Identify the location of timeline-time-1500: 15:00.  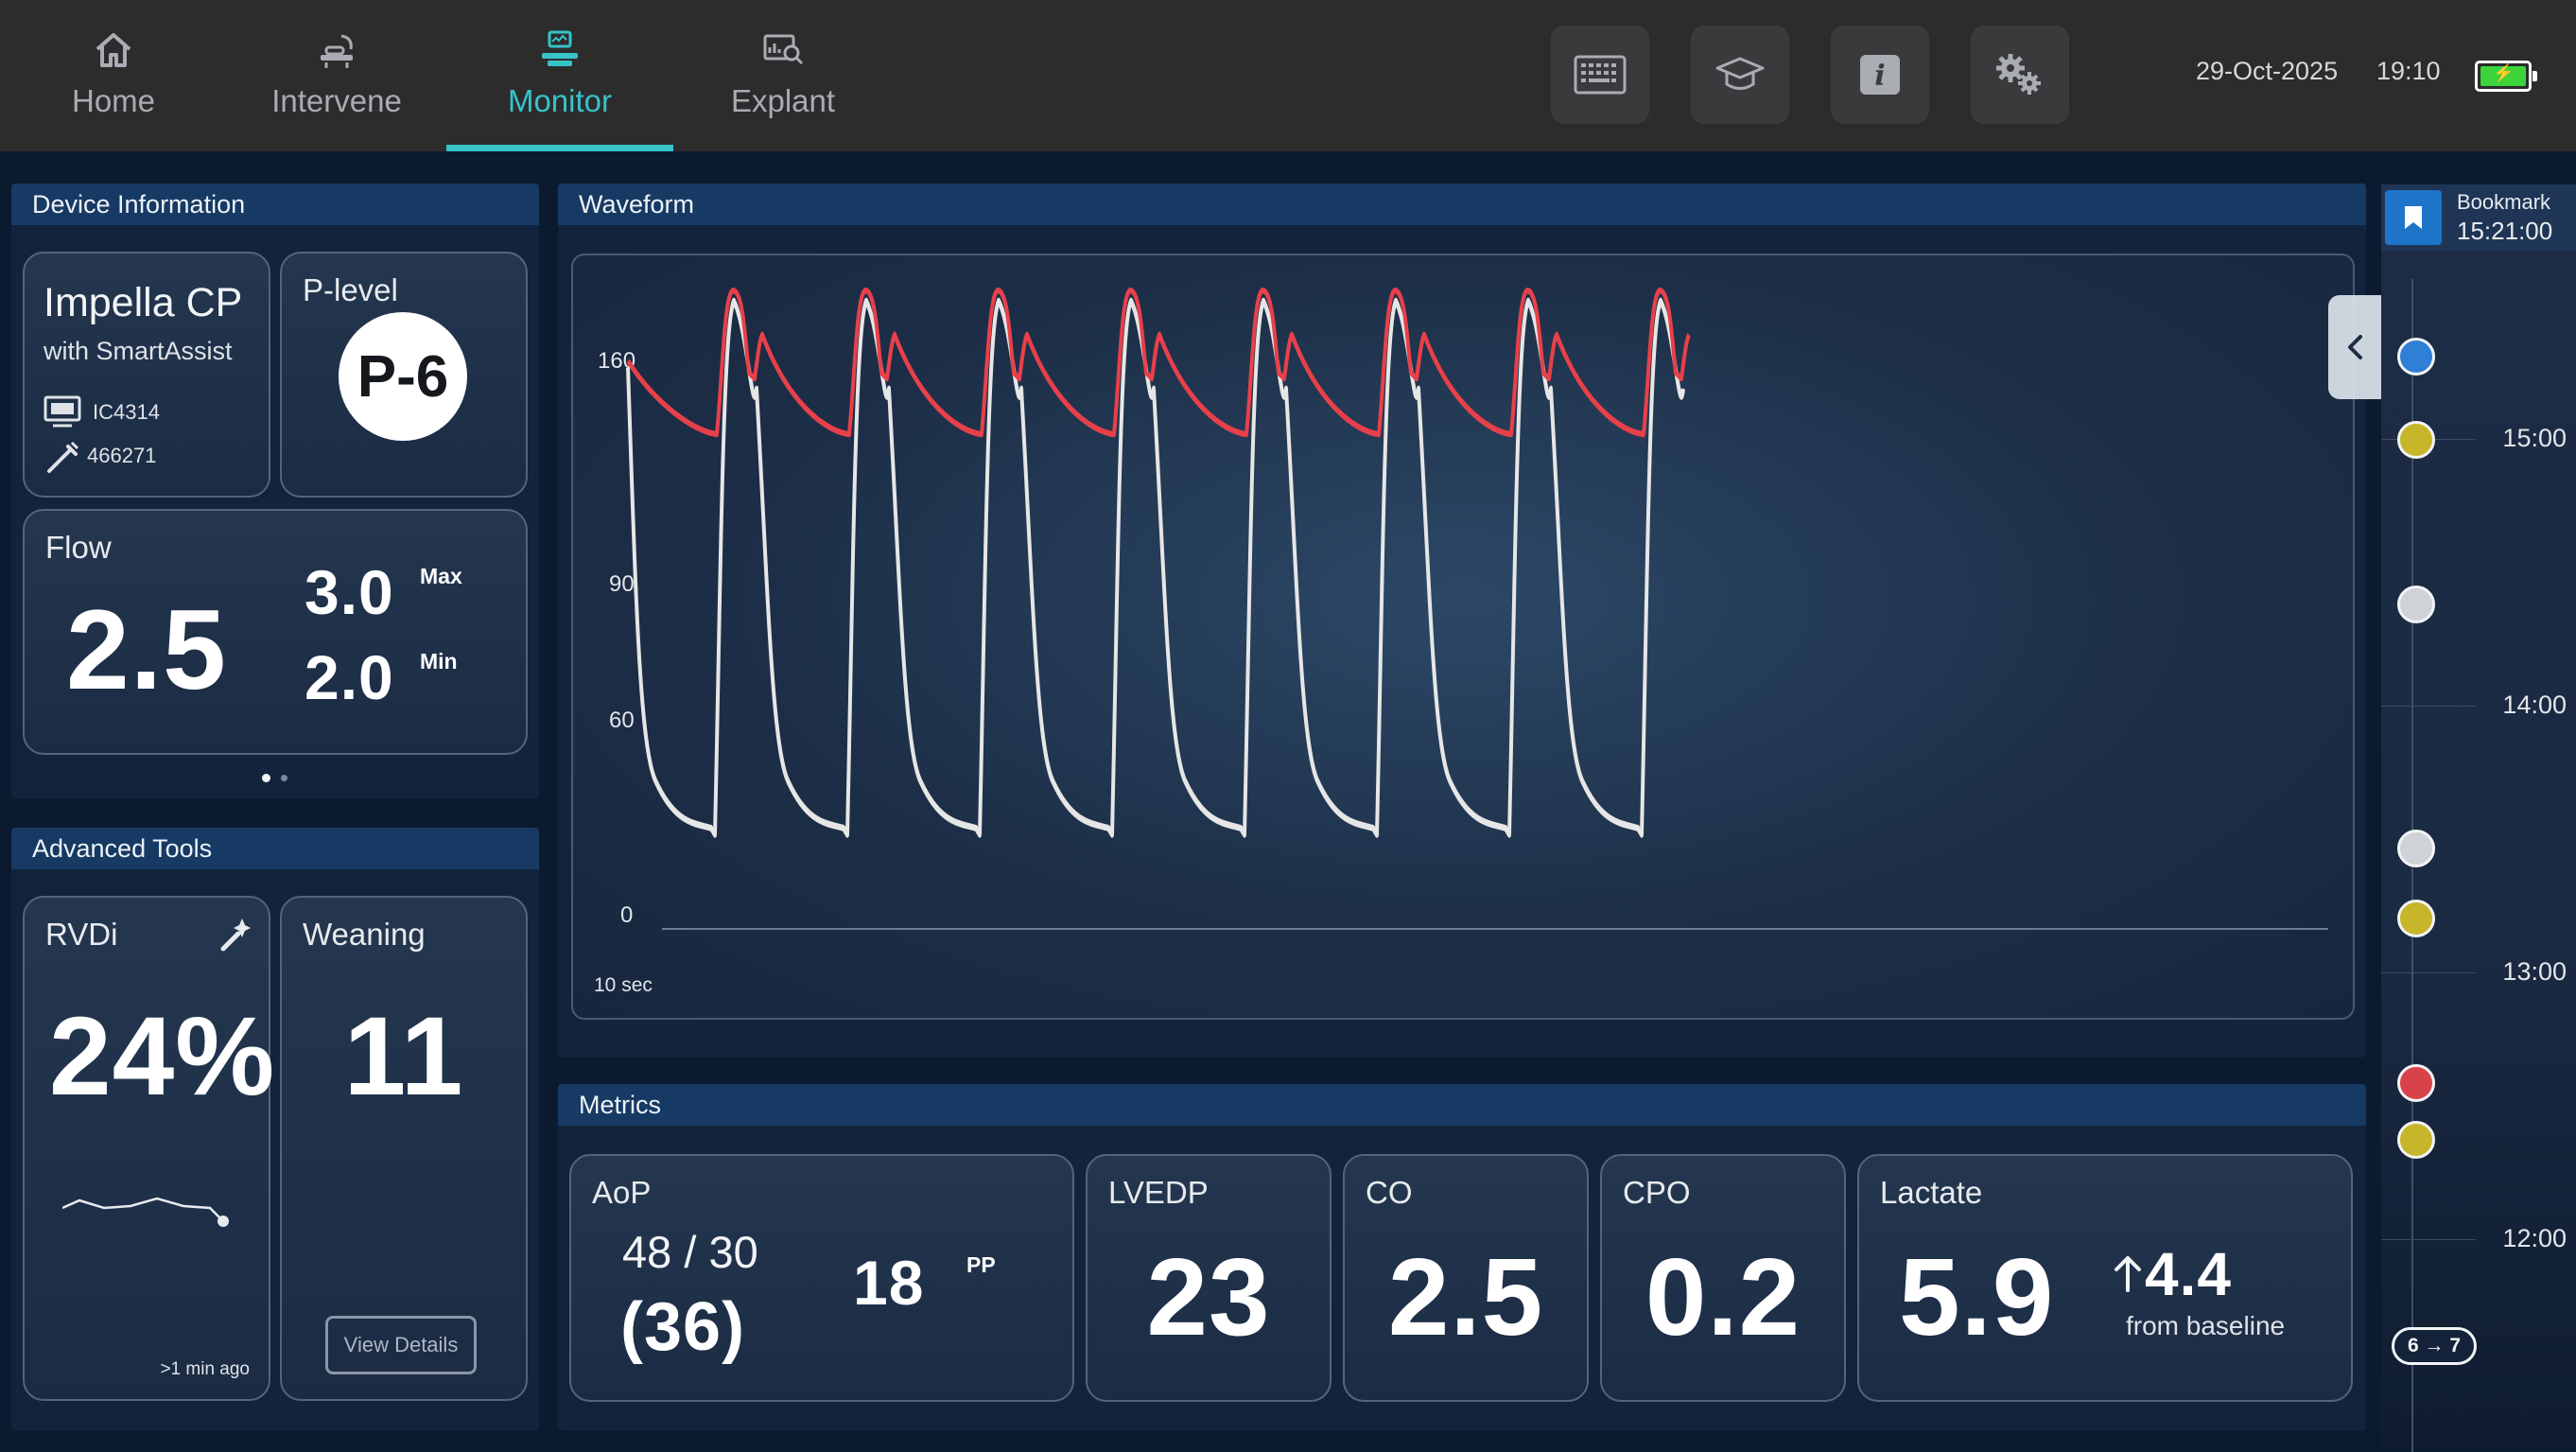
(2534, 438).